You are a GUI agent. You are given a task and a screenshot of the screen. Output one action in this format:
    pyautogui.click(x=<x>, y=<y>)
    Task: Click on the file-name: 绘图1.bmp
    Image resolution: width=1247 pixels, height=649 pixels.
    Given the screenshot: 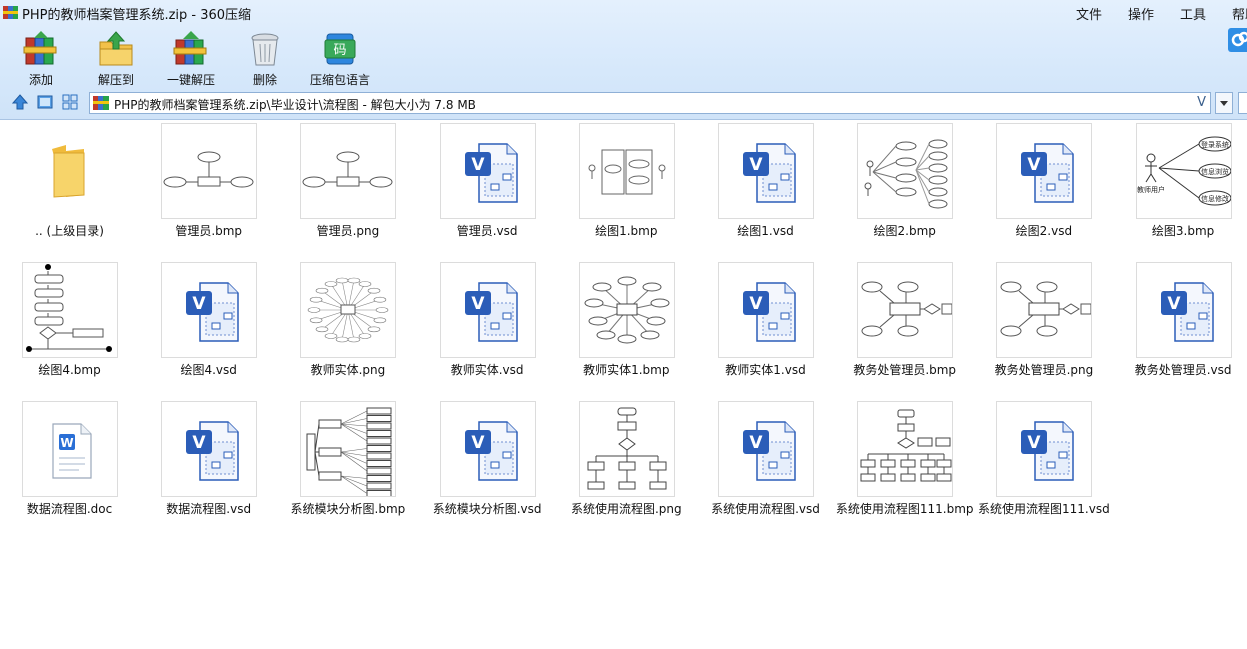 What is the action you would take?
    pyautogui.click(x=626, y=231)
    